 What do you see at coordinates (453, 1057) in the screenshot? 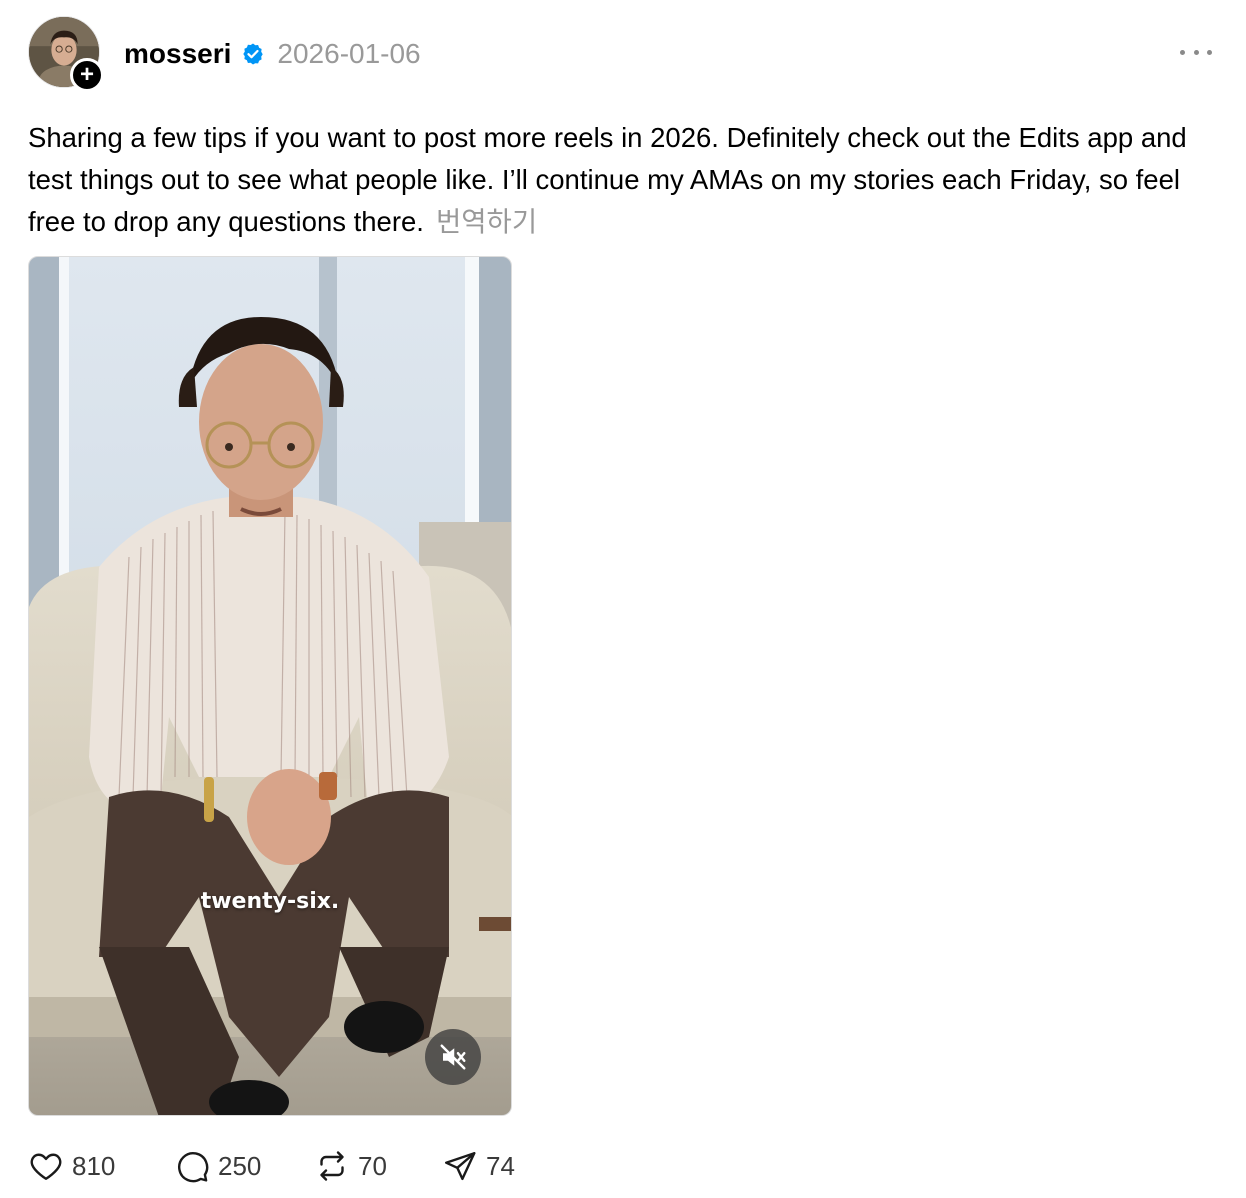
I see `speaker-muted-icon` at bounding box center [453, 1057].